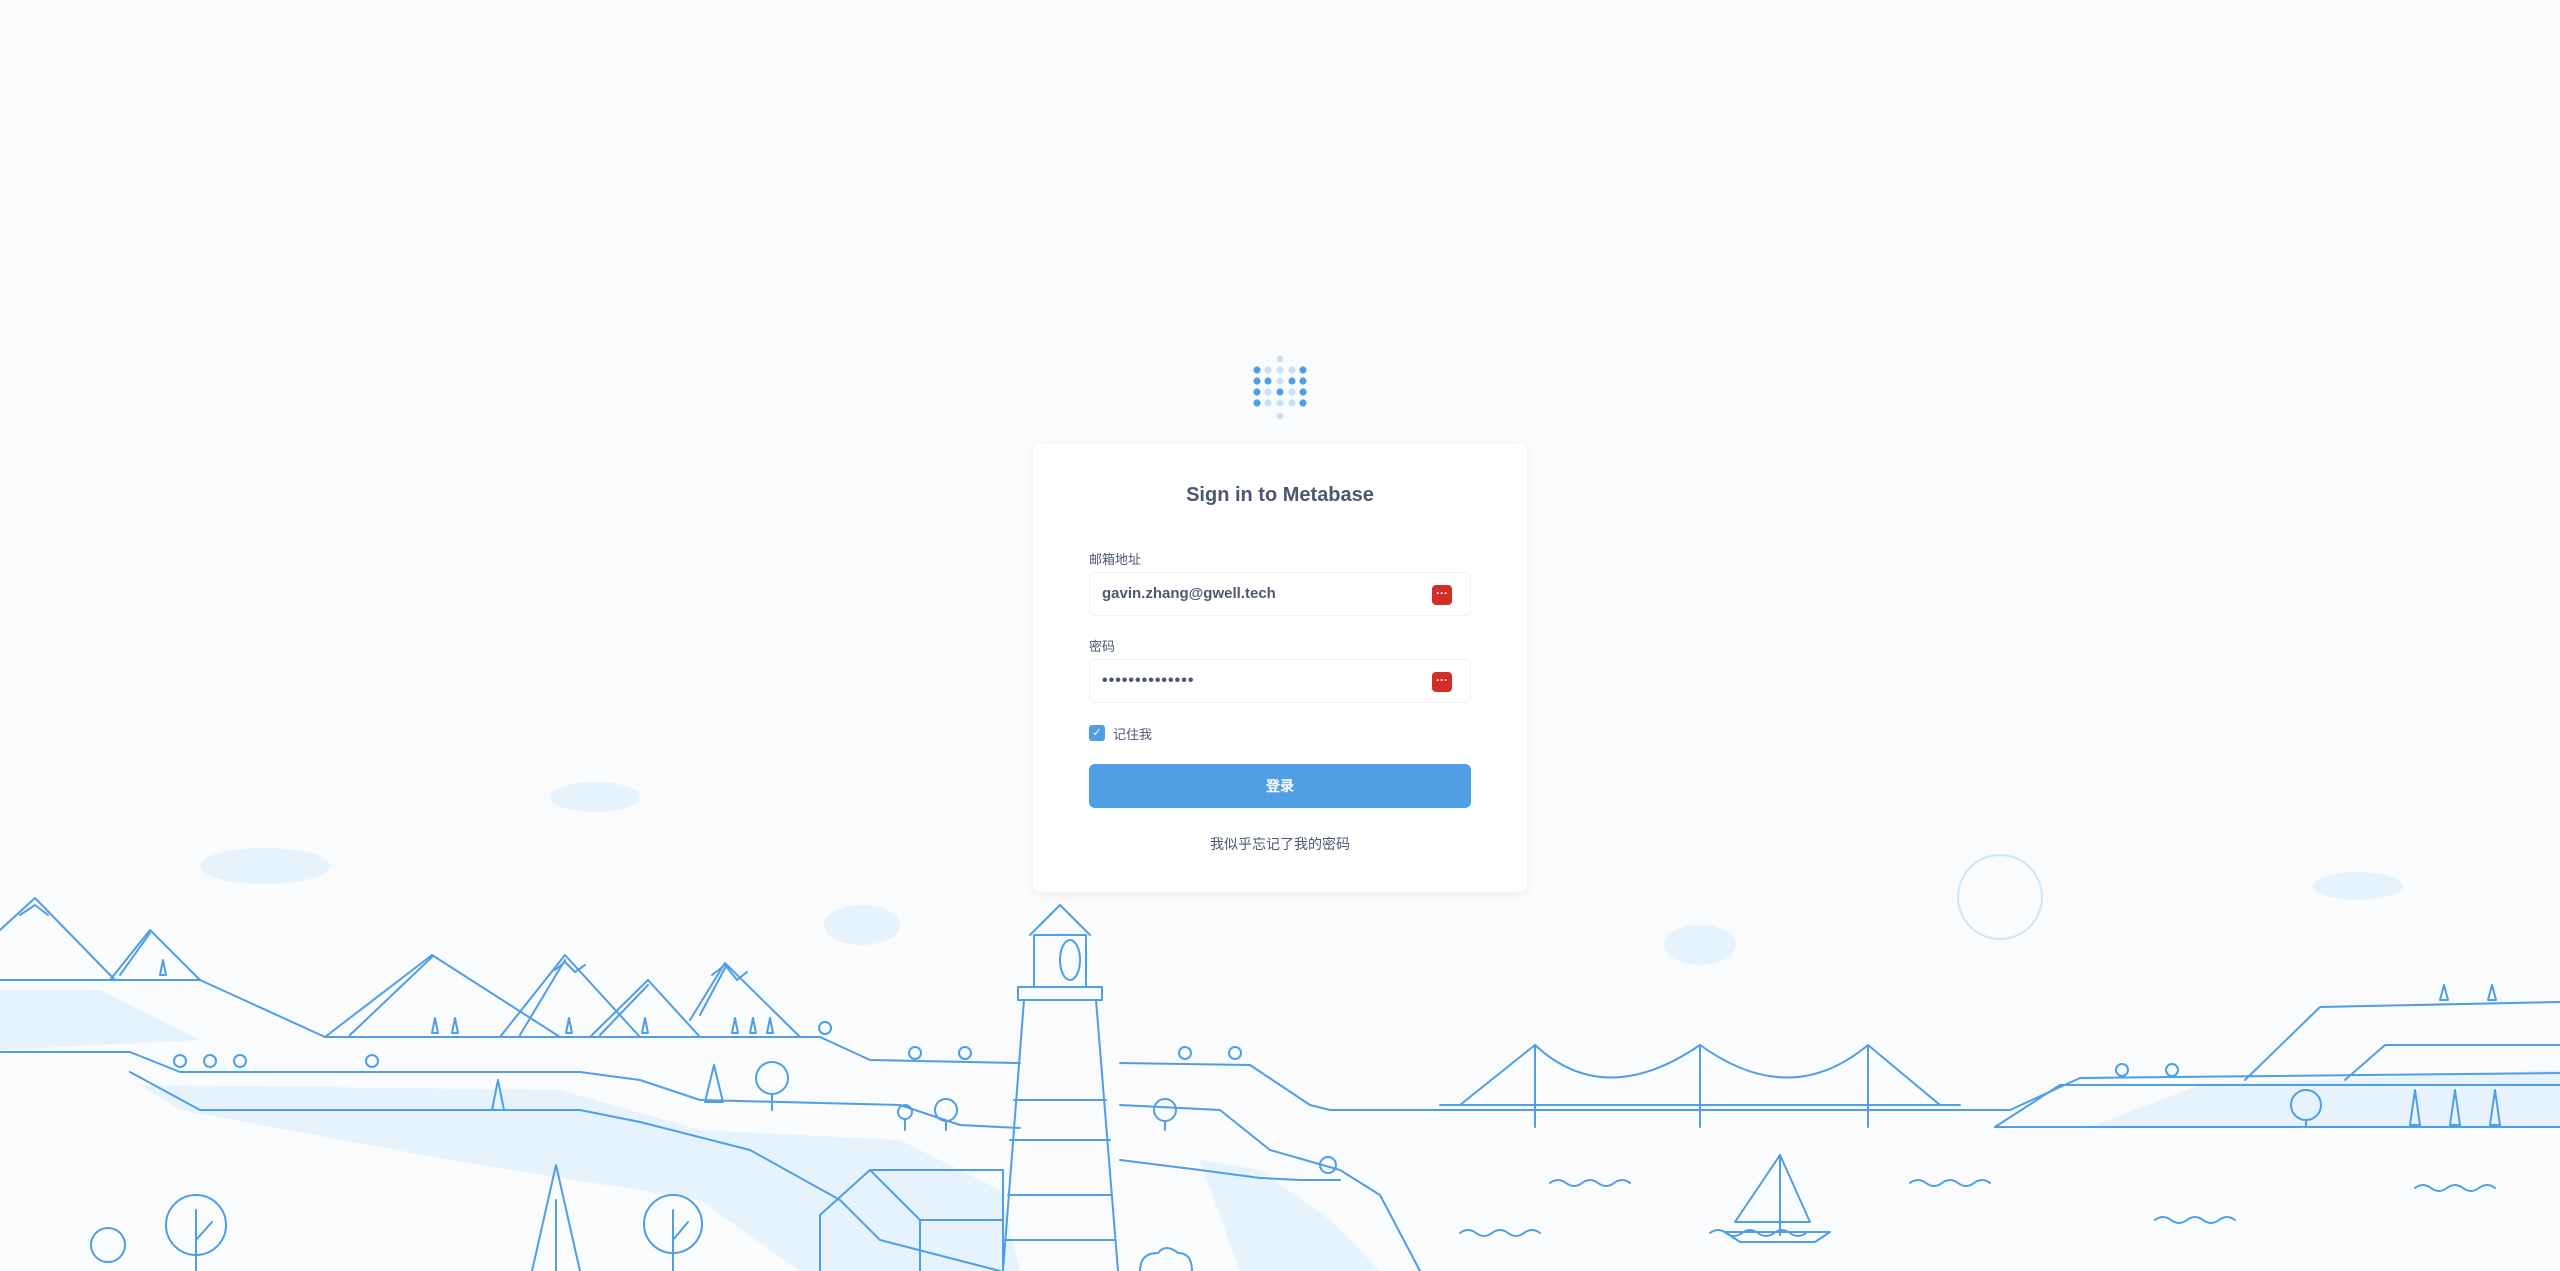  What do you see at coordinates (1148, 680) in the screenshot?
I see `password-value: ••••••••••••••` at bounding box center [1148, 680].